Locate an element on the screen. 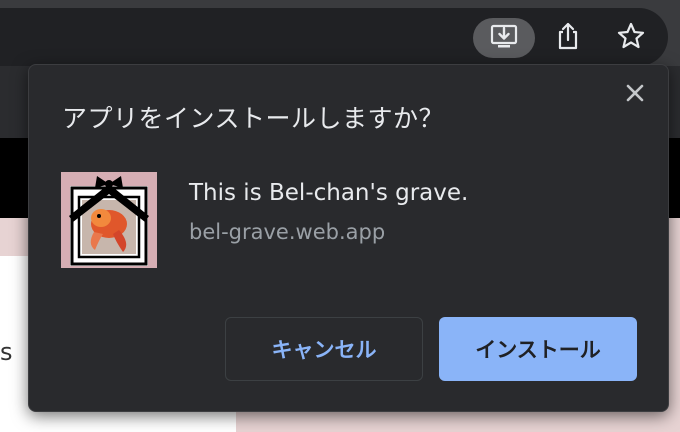 Image resolution: width=680 pixels, height=432 pixels. close-button is located at coordinates (635, 95).